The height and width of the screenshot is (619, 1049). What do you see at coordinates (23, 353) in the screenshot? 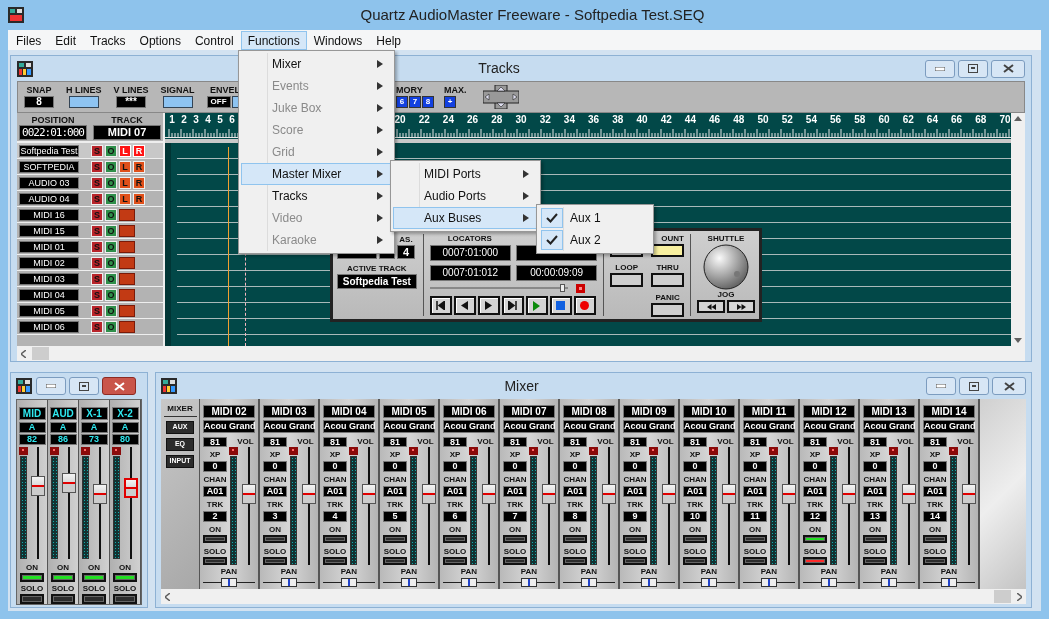
I see `scroll-left-icon` at bounding box center [23, 353].